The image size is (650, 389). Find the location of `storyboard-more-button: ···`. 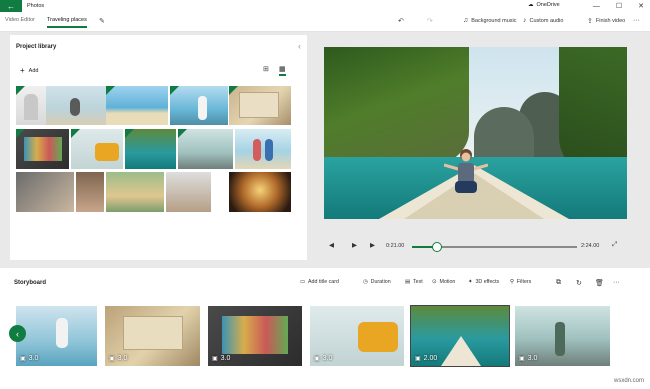

storyboard-more-button: ··· is located at coordinates (616, 282).